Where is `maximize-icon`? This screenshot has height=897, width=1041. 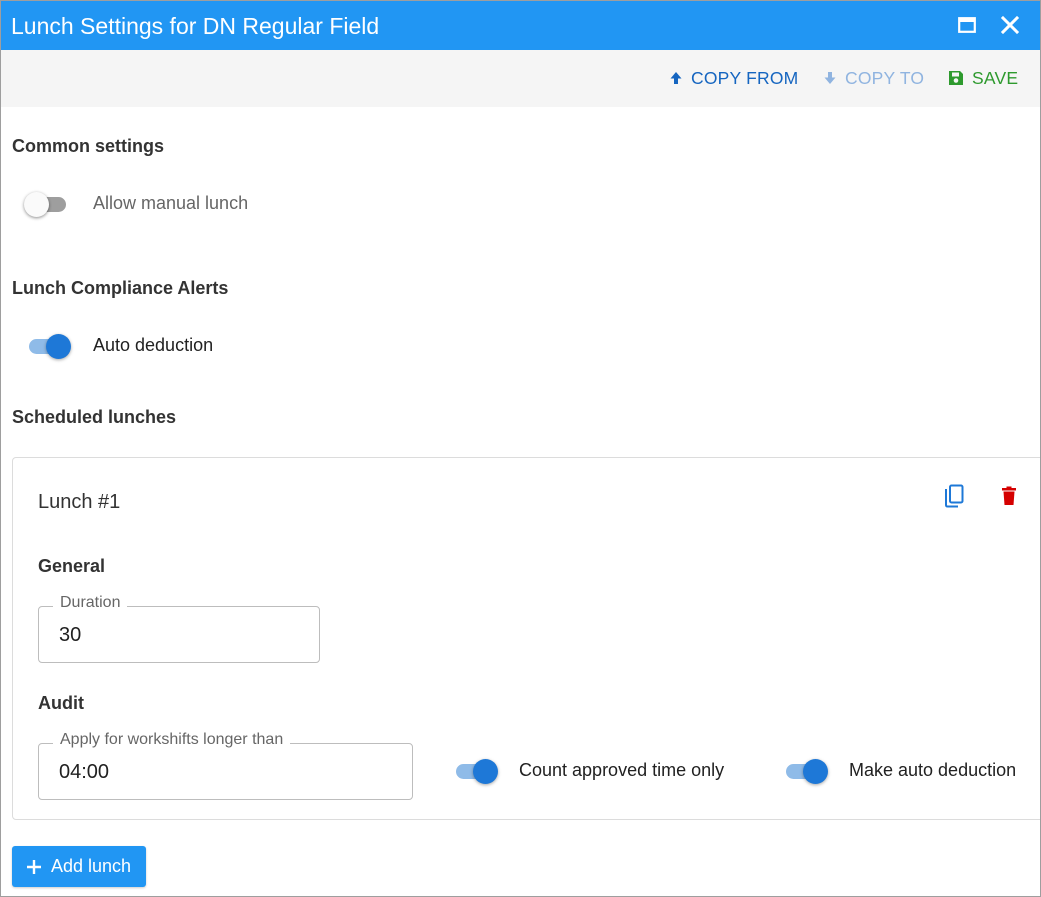 maximize-icon is located at coordinates (967, 25).